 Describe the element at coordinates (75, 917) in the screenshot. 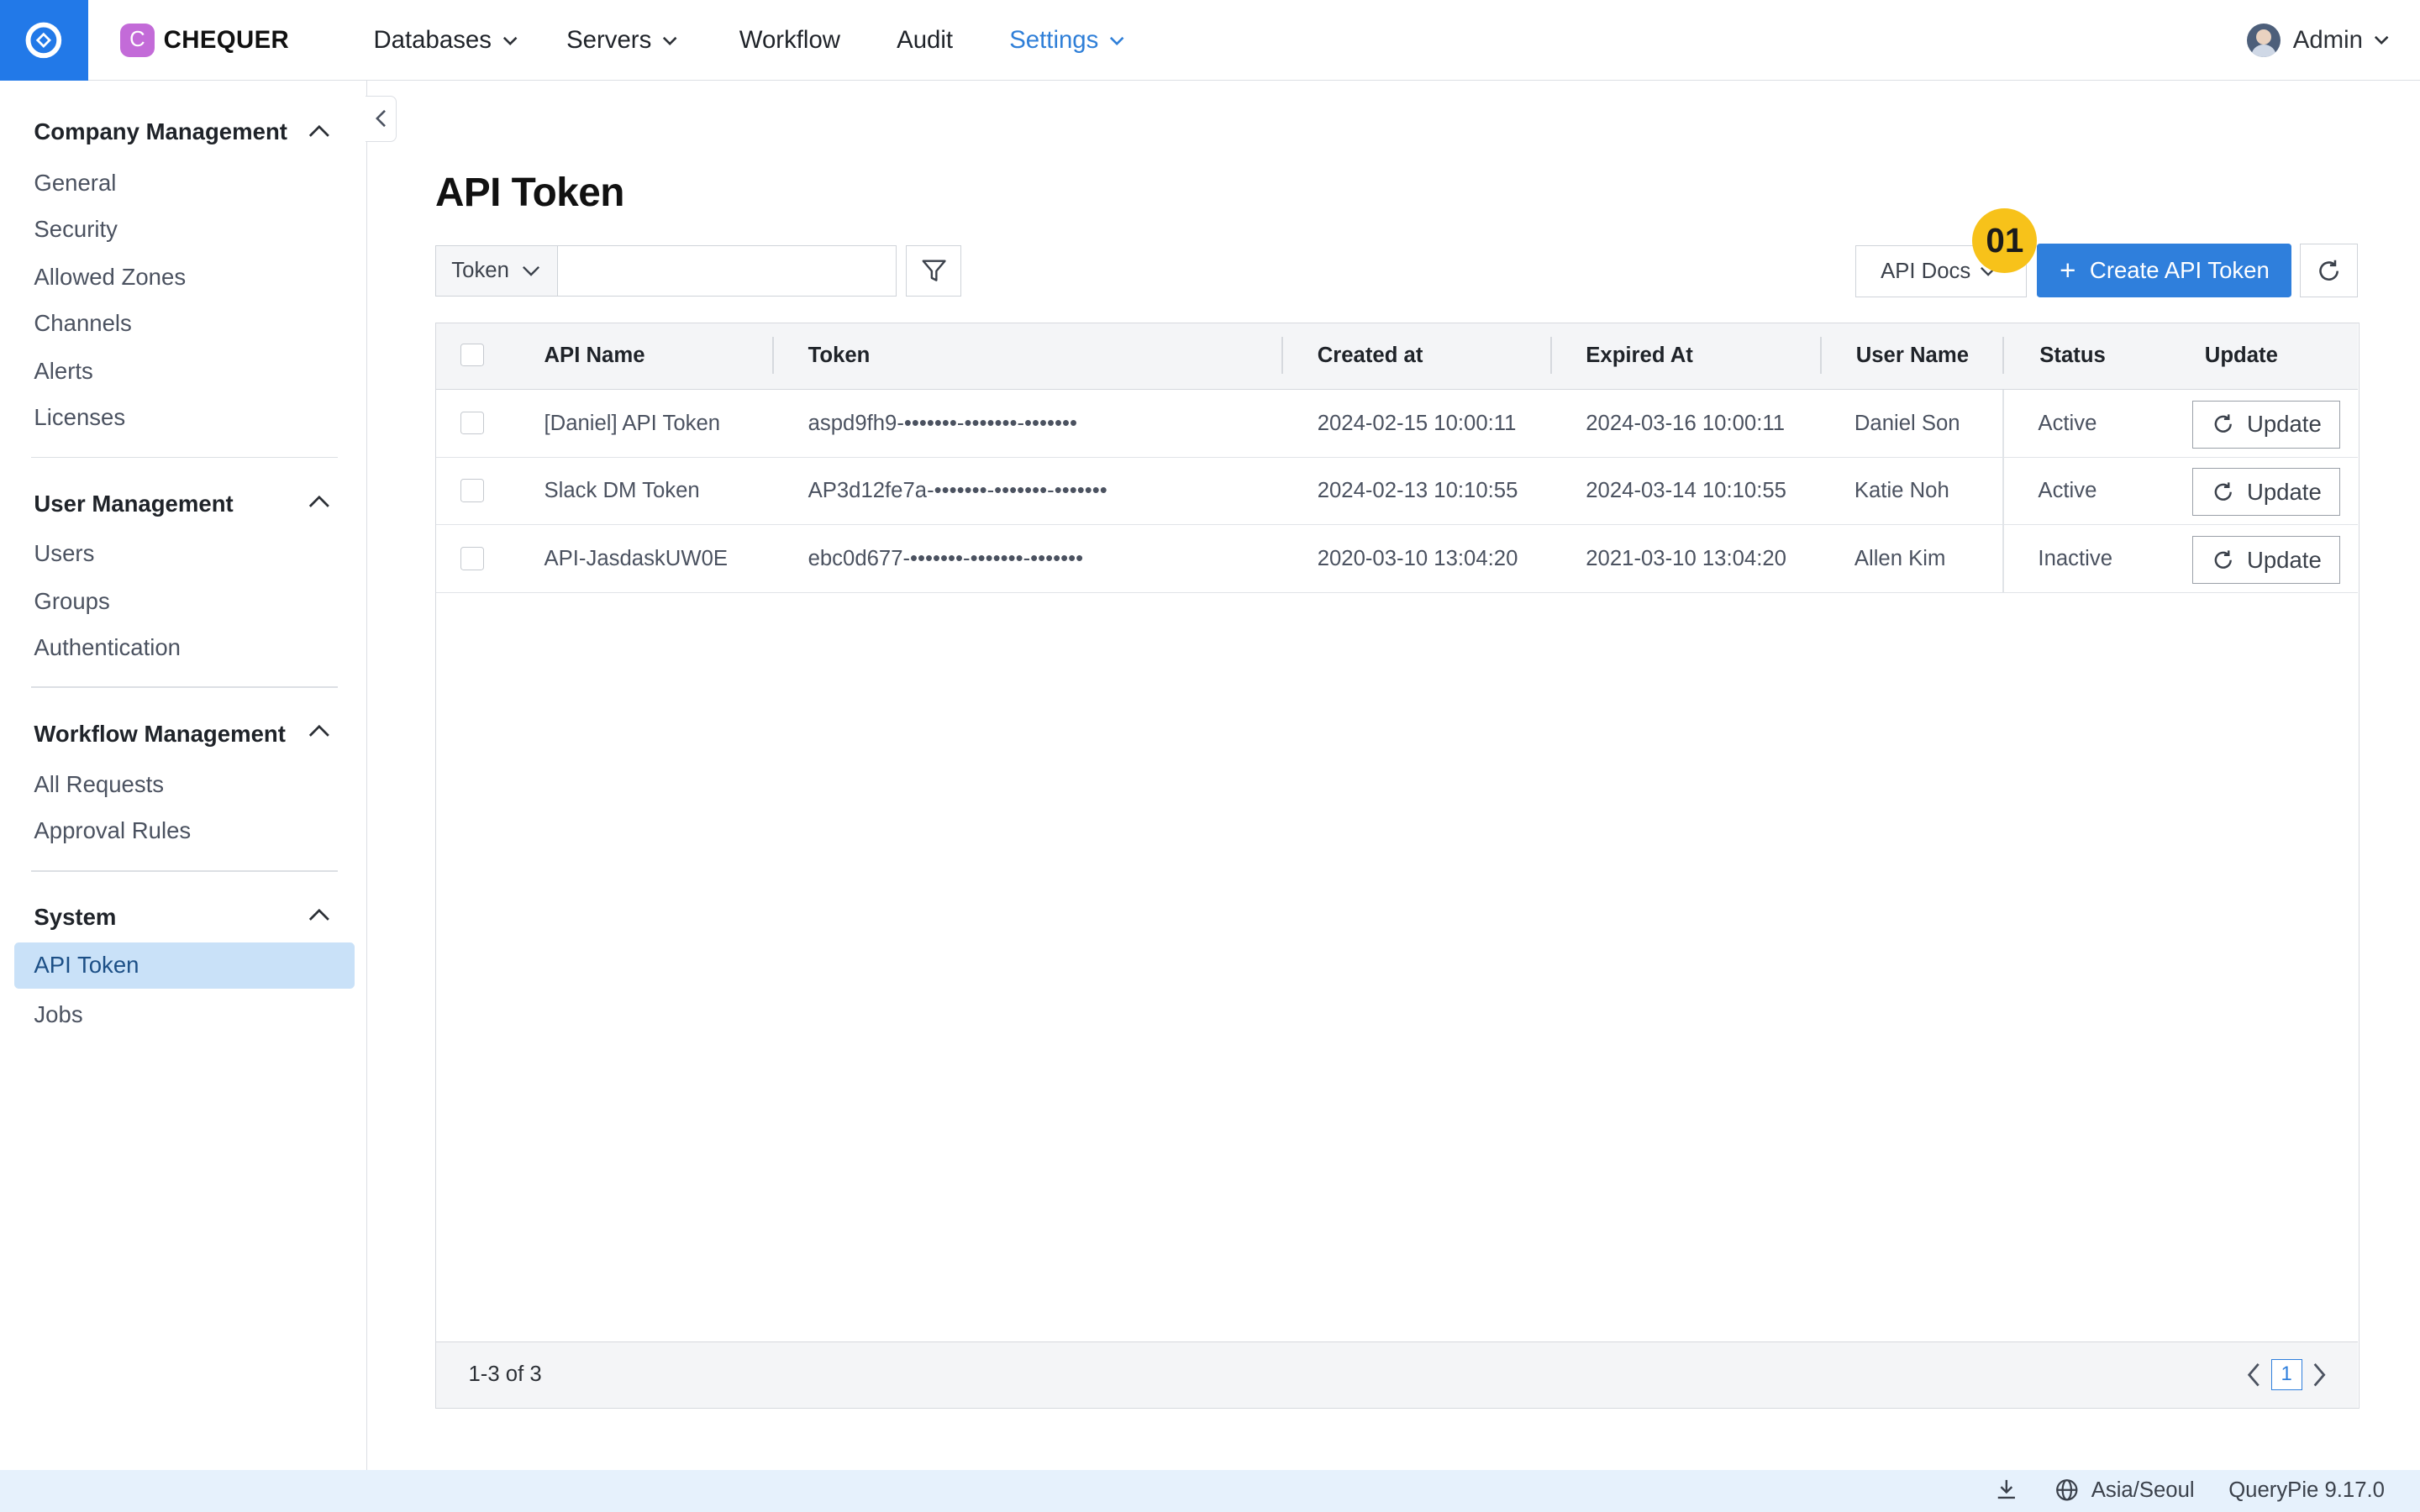

I see `section-system: System` at that location.